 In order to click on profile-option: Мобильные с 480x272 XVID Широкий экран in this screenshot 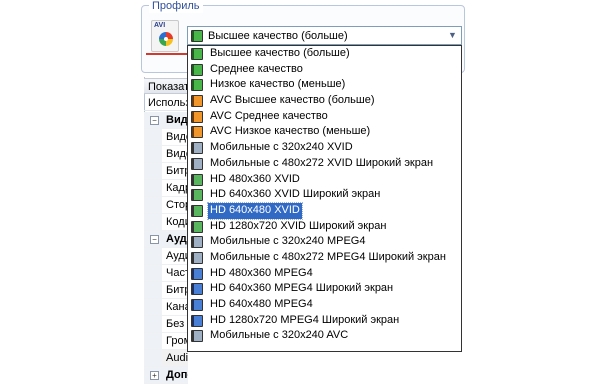, I will do `click(324, 164)`.